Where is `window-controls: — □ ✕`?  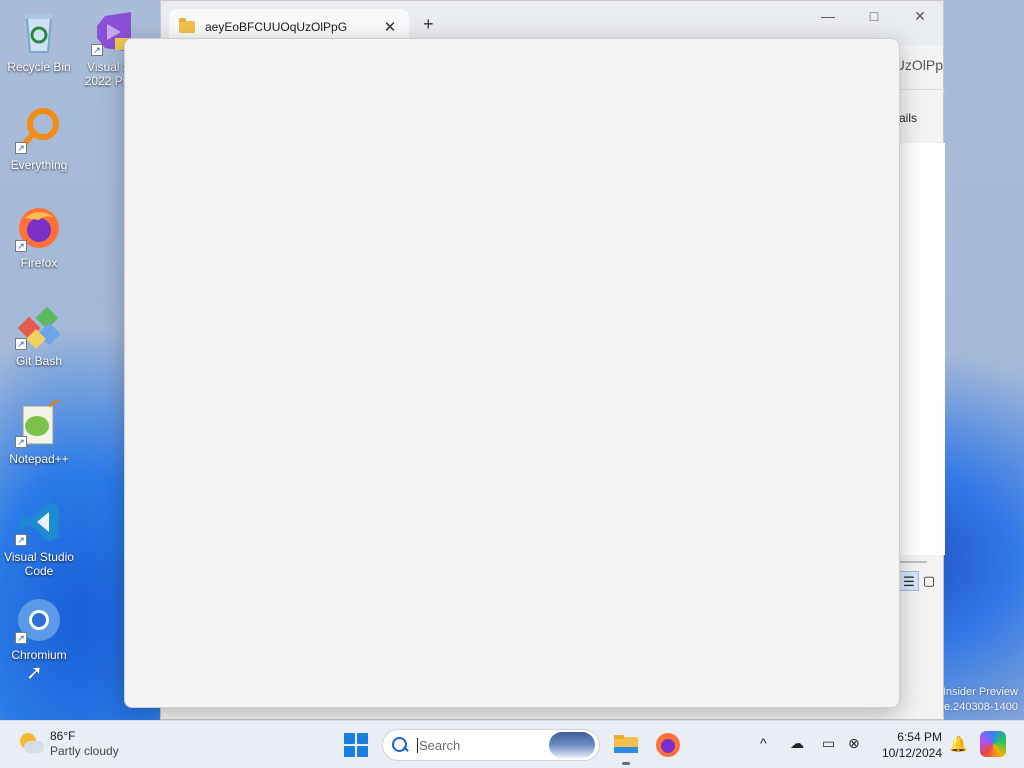 window-controls: — □ ✕ is located at coordinates (874, 16).